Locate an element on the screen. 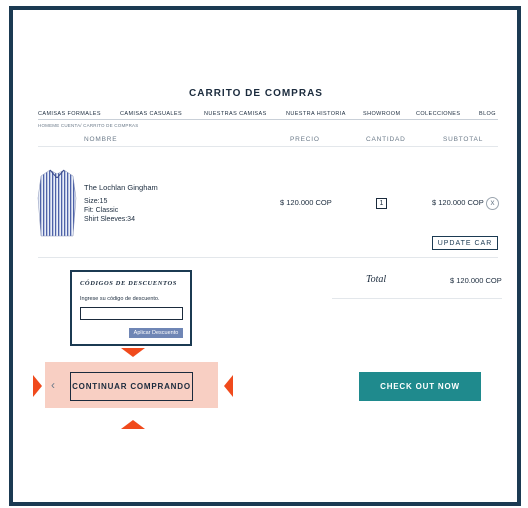 Image resolution: width=528 pixels, height=508 pixels. shirt-icon is located at coordinates (57, 203).